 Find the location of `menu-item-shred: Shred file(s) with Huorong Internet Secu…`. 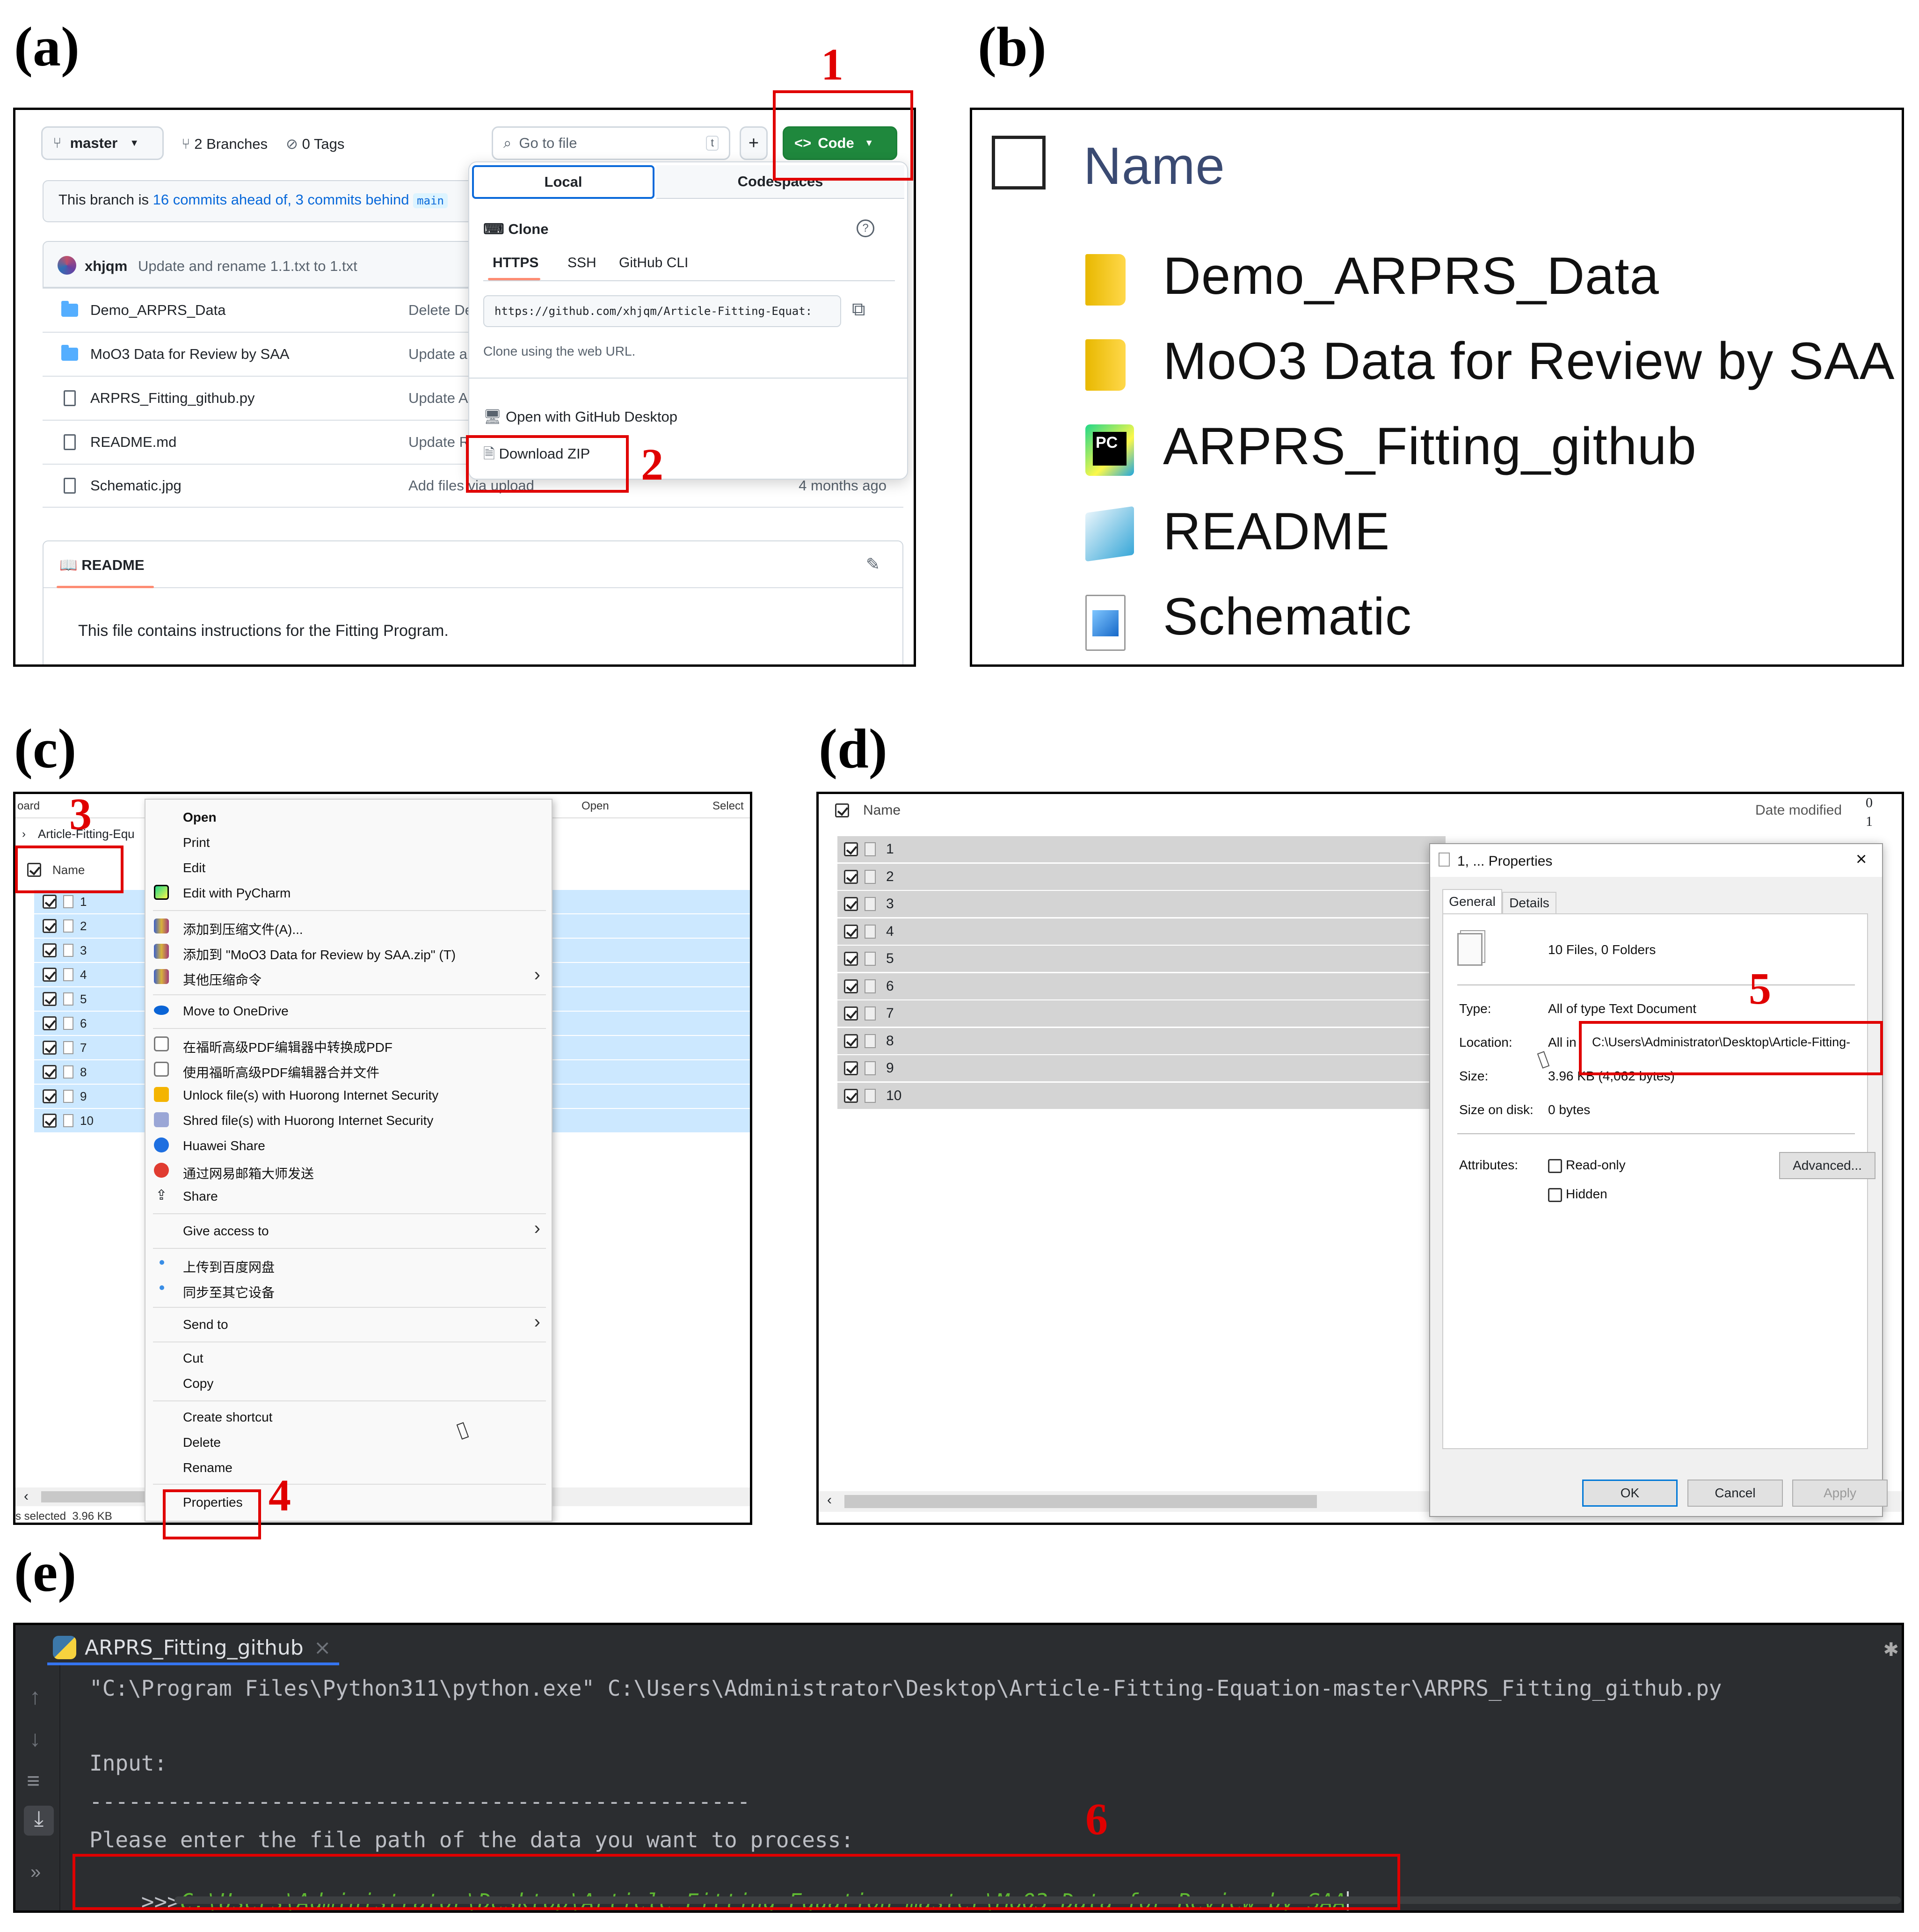

menu-item-shred: Shred file(s) with Huorong Internet Secu… is located at coordinates (308, 1120).